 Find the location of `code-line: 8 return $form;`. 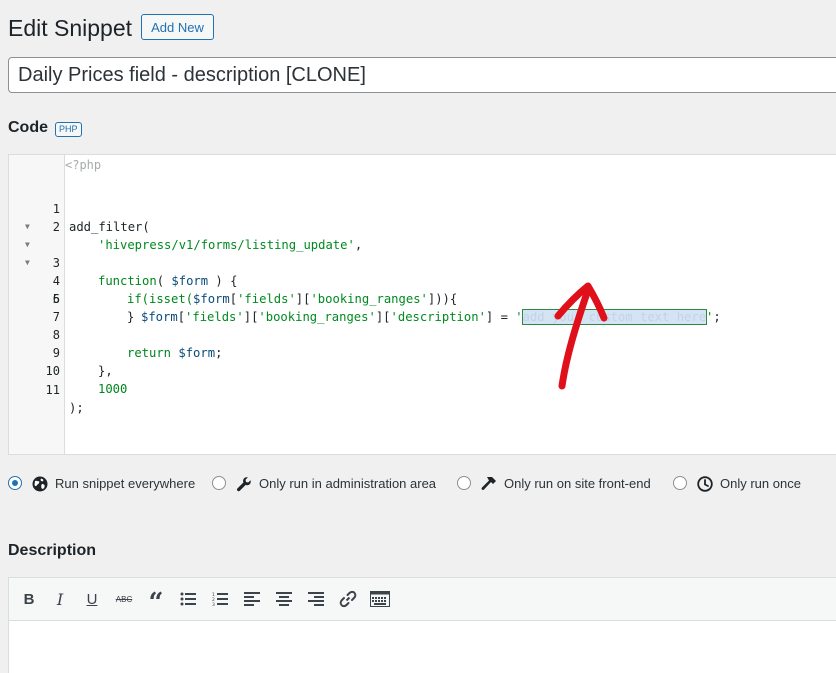

code-line: 8 return $form; is located at coordinates (422, 334).